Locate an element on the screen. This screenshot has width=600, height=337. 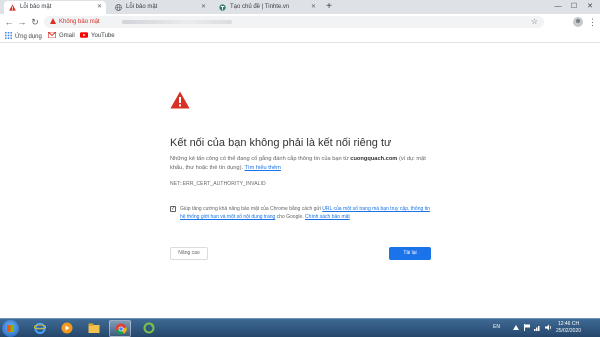
bookmark-gmail: Gmail is located at coordinates (61, 36).